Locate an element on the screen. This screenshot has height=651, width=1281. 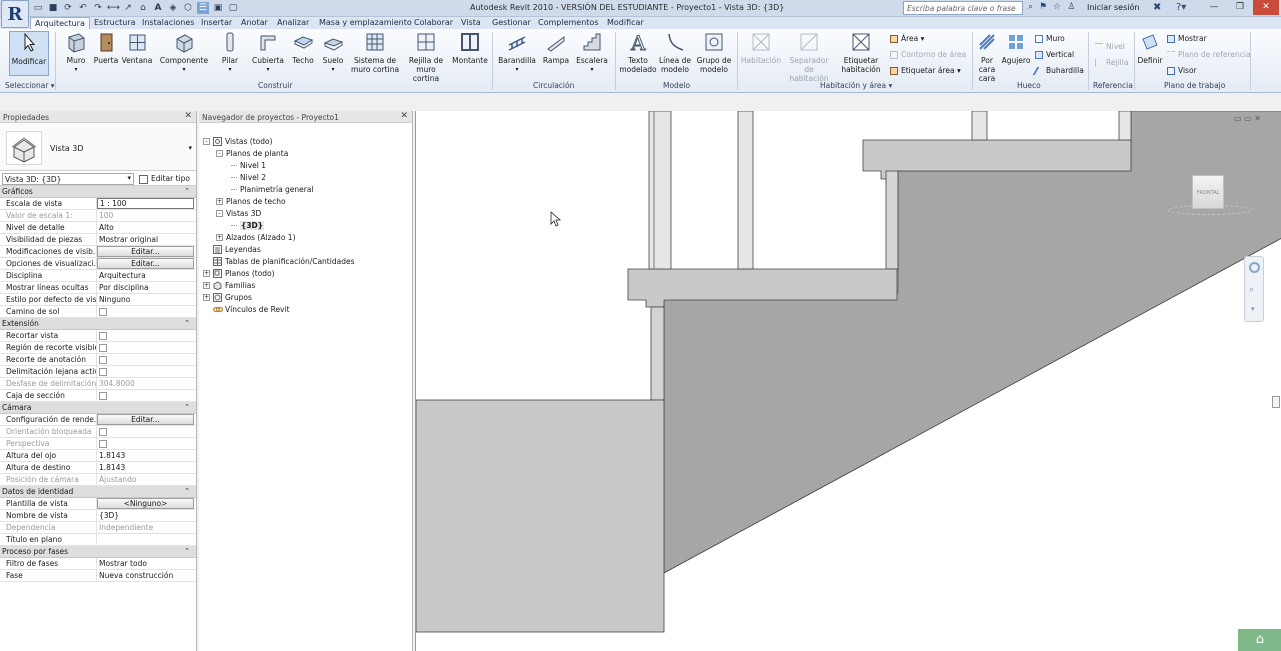
vertical-scrollbar is located at coordinates (1276, 402).